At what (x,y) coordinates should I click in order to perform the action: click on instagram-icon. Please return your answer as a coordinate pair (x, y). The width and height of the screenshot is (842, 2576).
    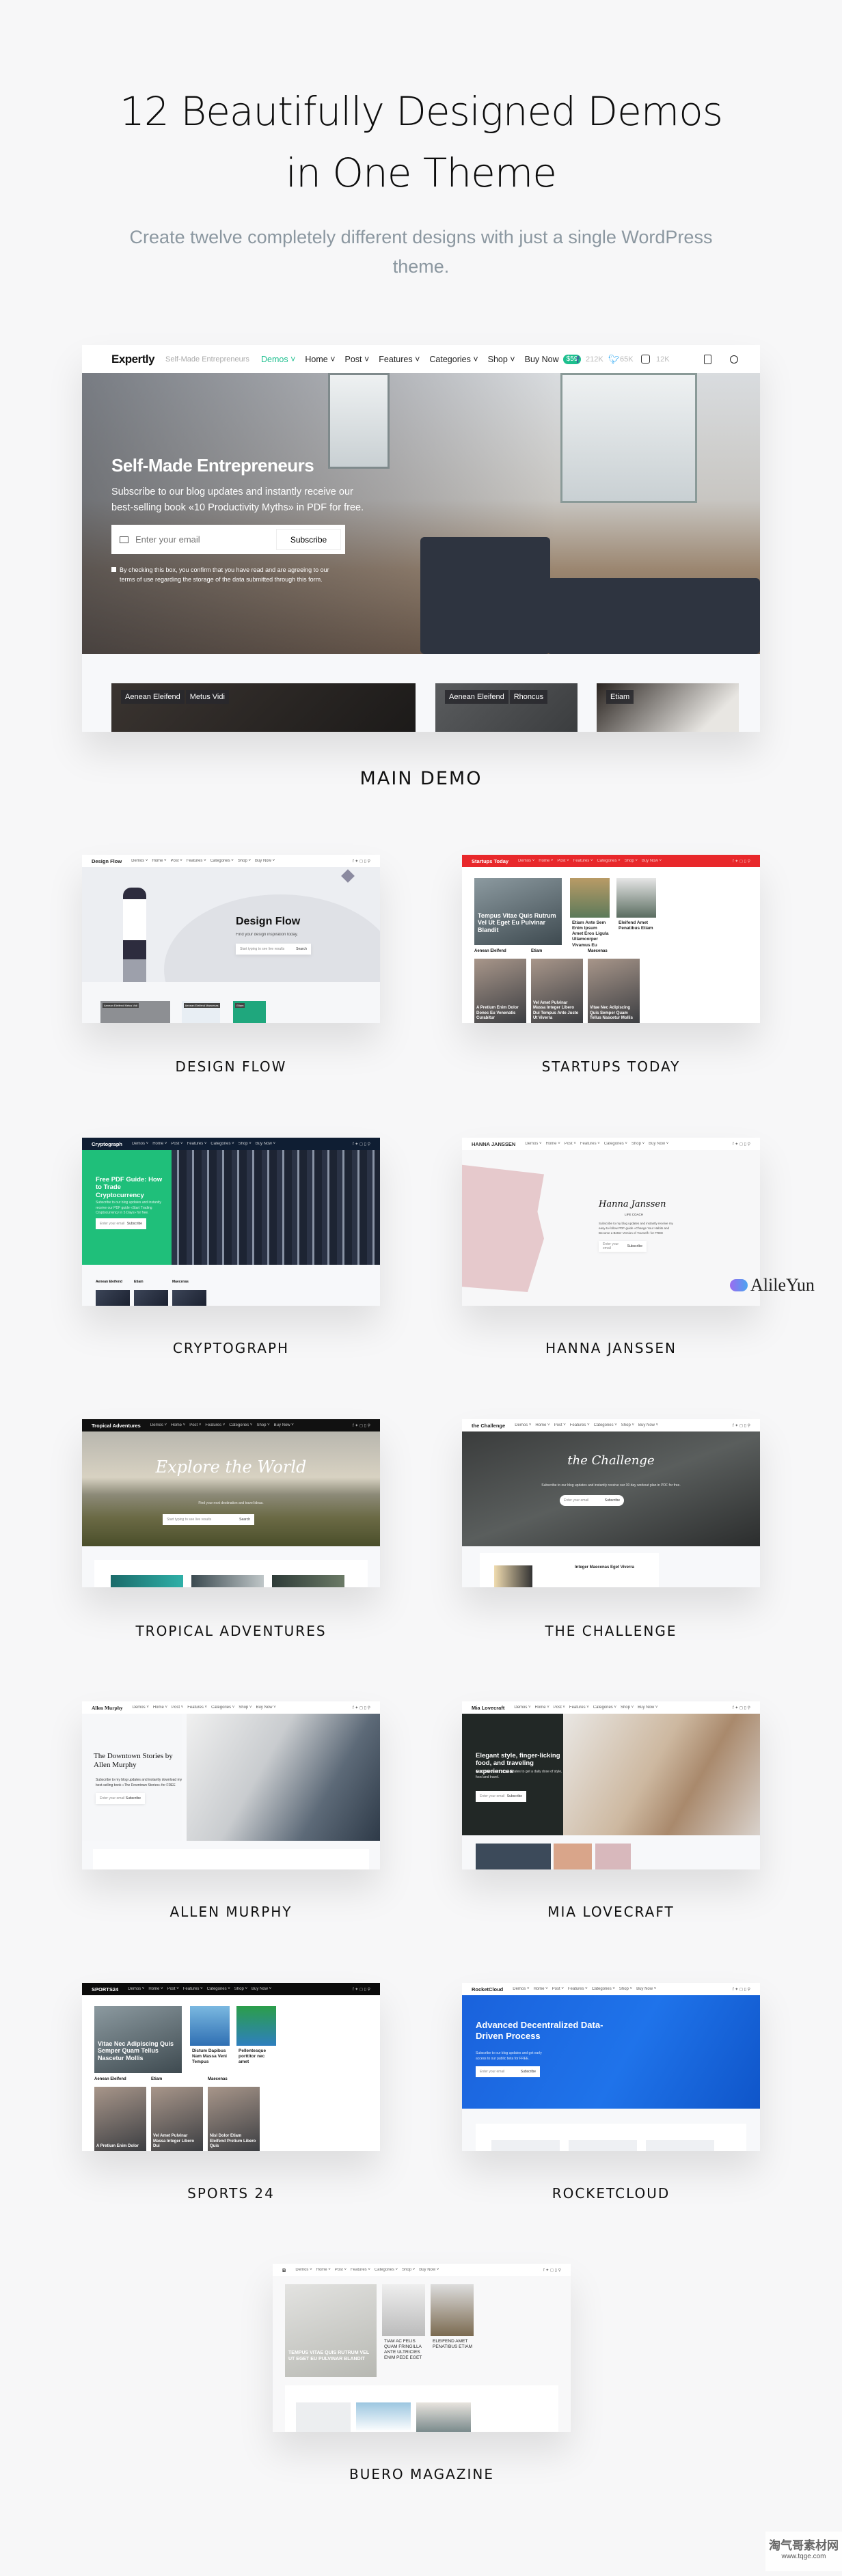
    Looking at the image, I should click on (645, 359).